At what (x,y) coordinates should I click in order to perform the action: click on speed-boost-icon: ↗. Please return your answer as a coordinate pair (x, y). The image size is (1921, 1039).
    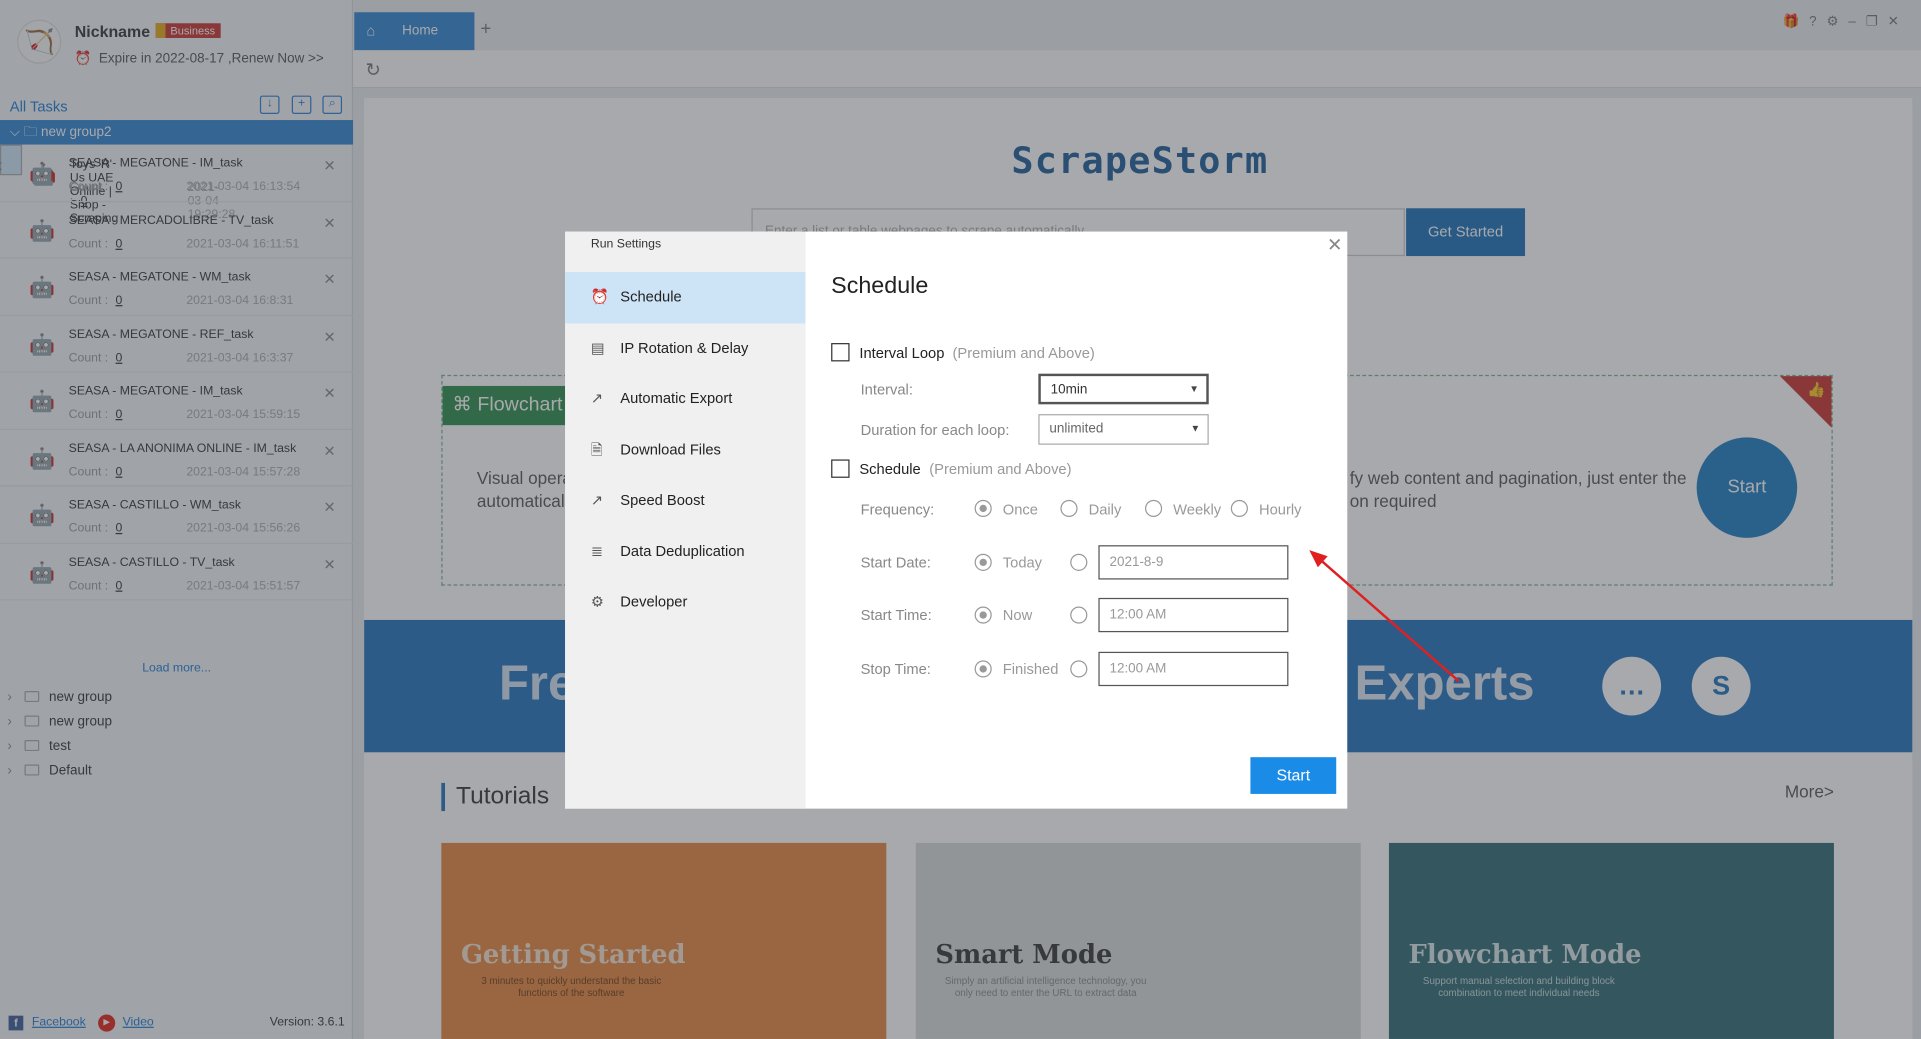
    Looking at the image, I should click on (597, 500).